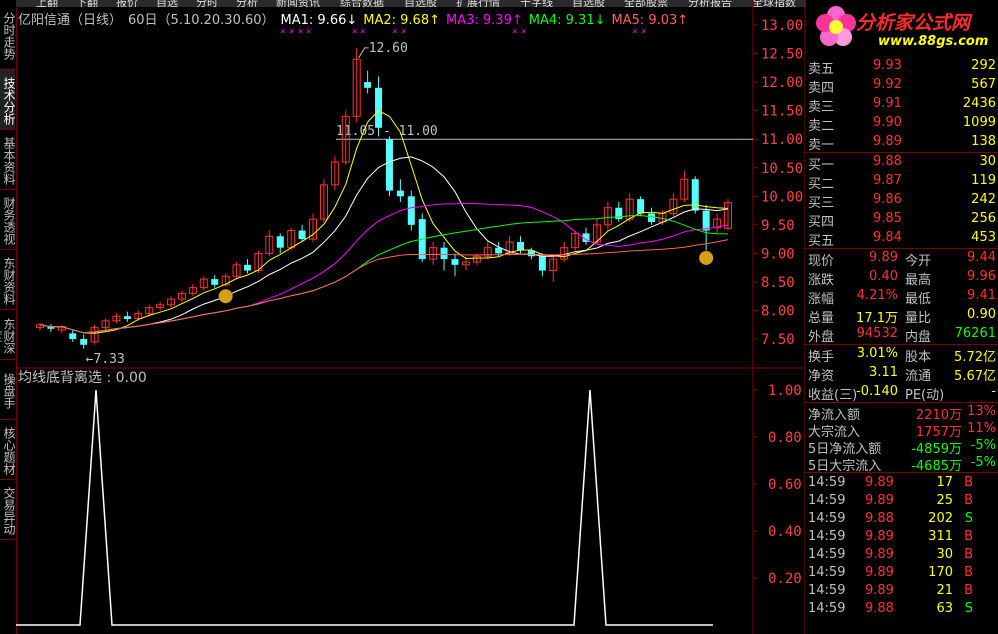 This screenshot has width=998, height=634. I want to click on side-tab: 技术分析, so click(8, 100).